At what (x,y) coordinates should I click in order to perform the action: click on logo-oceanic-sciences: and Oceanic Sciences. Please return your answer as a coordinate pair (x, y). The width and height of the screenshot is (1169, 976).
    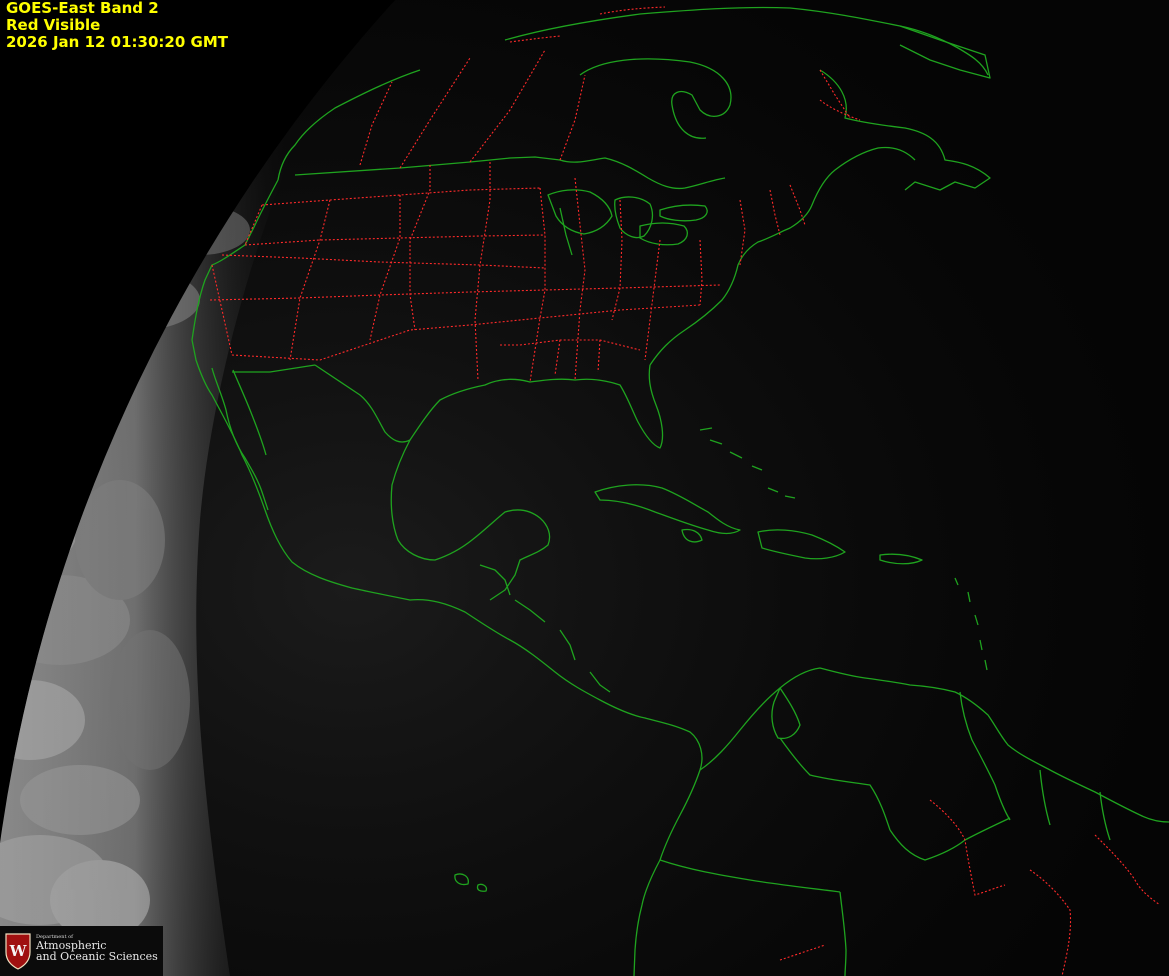
    Looking at the image, I should click on (97, 956).